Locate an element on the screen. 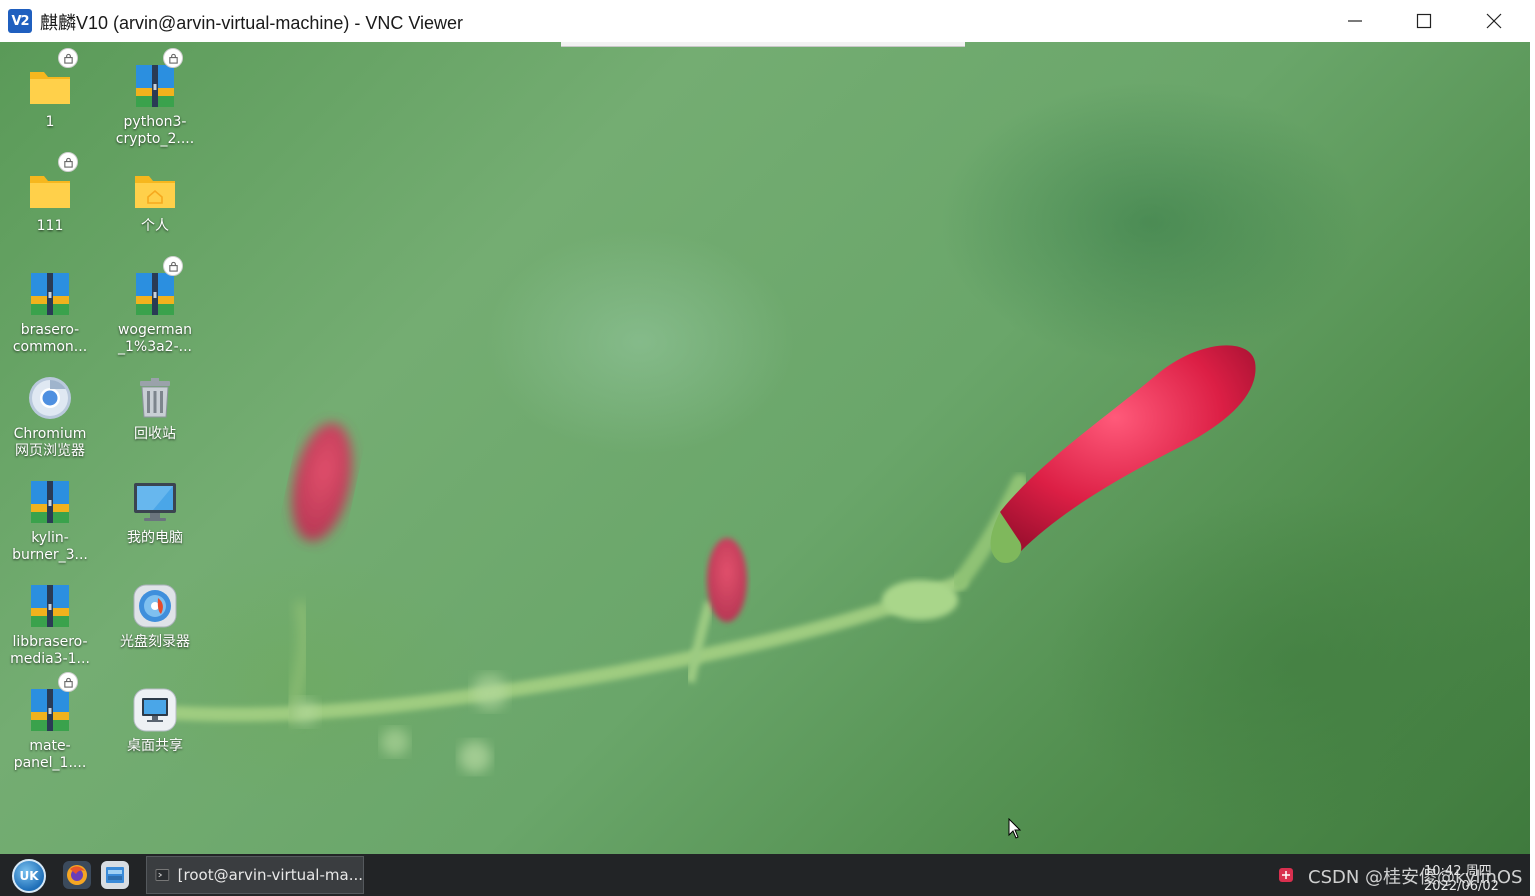 Image resolution: width=1535 pixels, height=896 pixels. close-icon is located at coordinates (1494, 21).